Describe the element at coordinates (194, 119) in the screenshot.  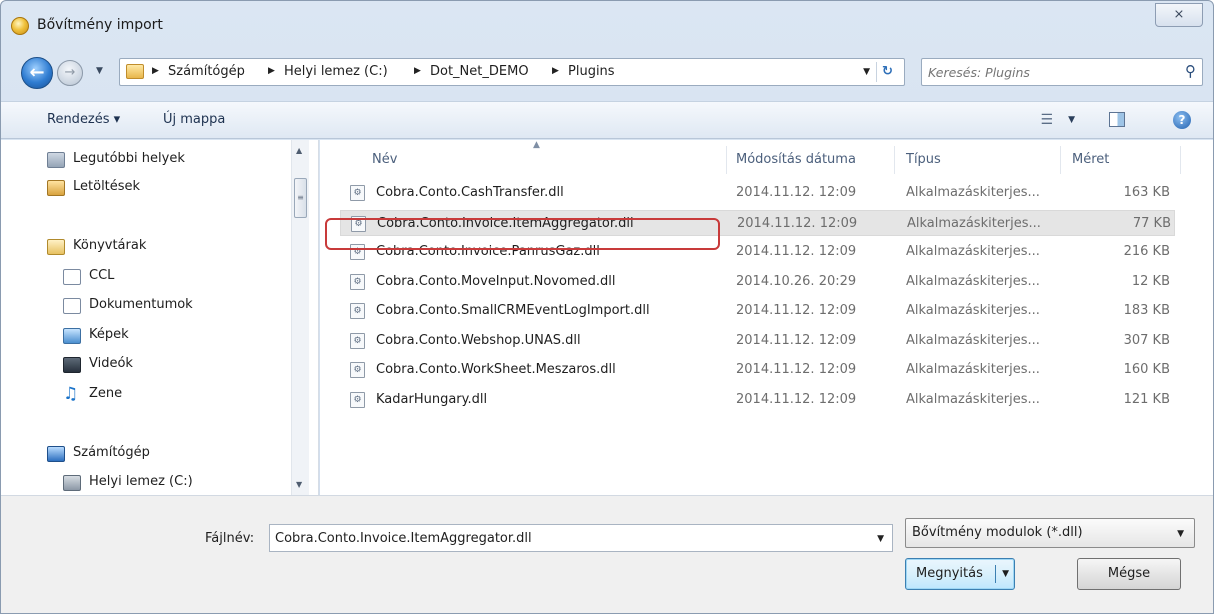
I see `new-folder-button: Új mappa` at that location.